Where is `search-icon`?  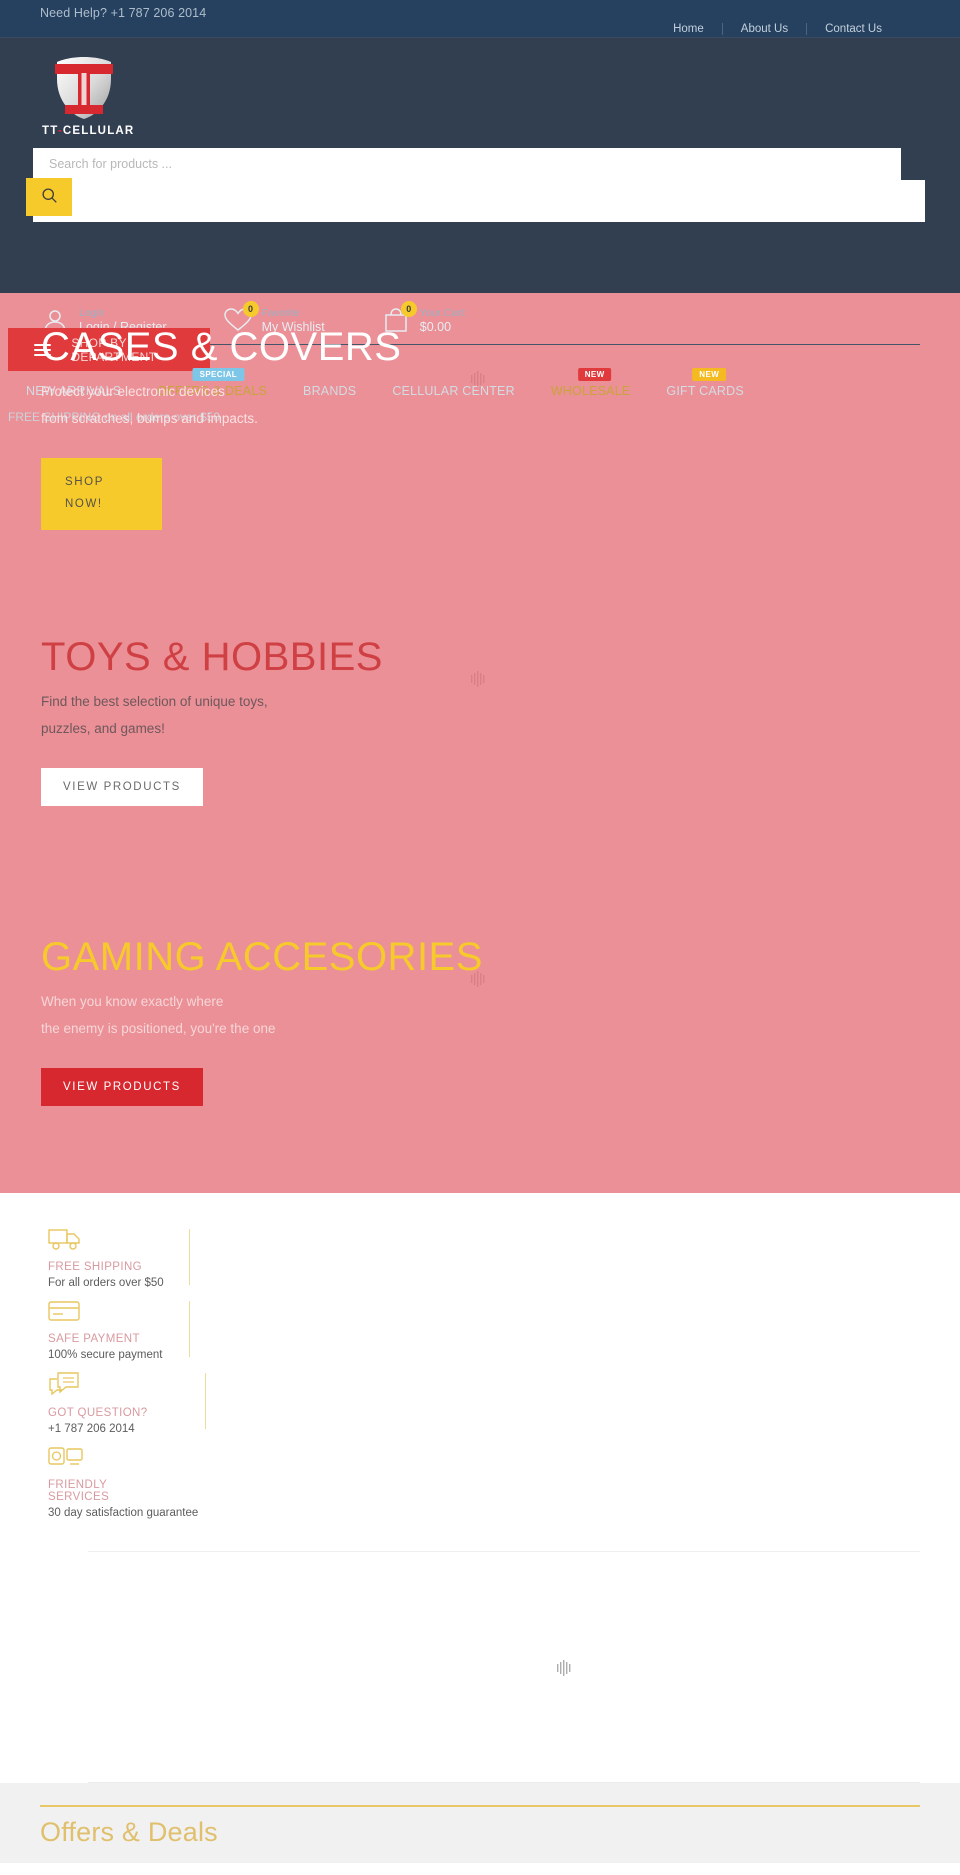 search-icon is located at coordinates (49, 197).